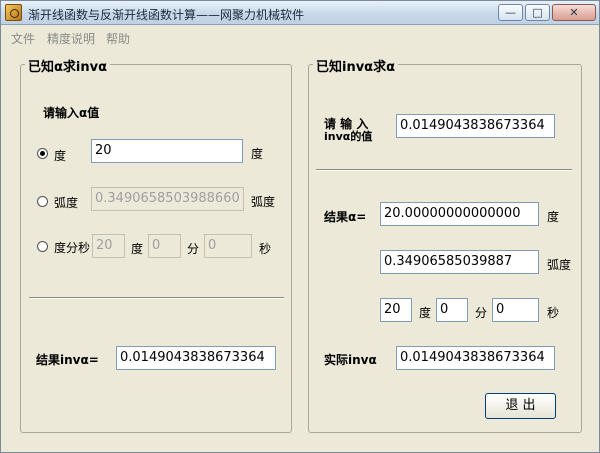  Describe the element at coordinates (42, 246) in the screenshot. I see `dms-radio` at that location.